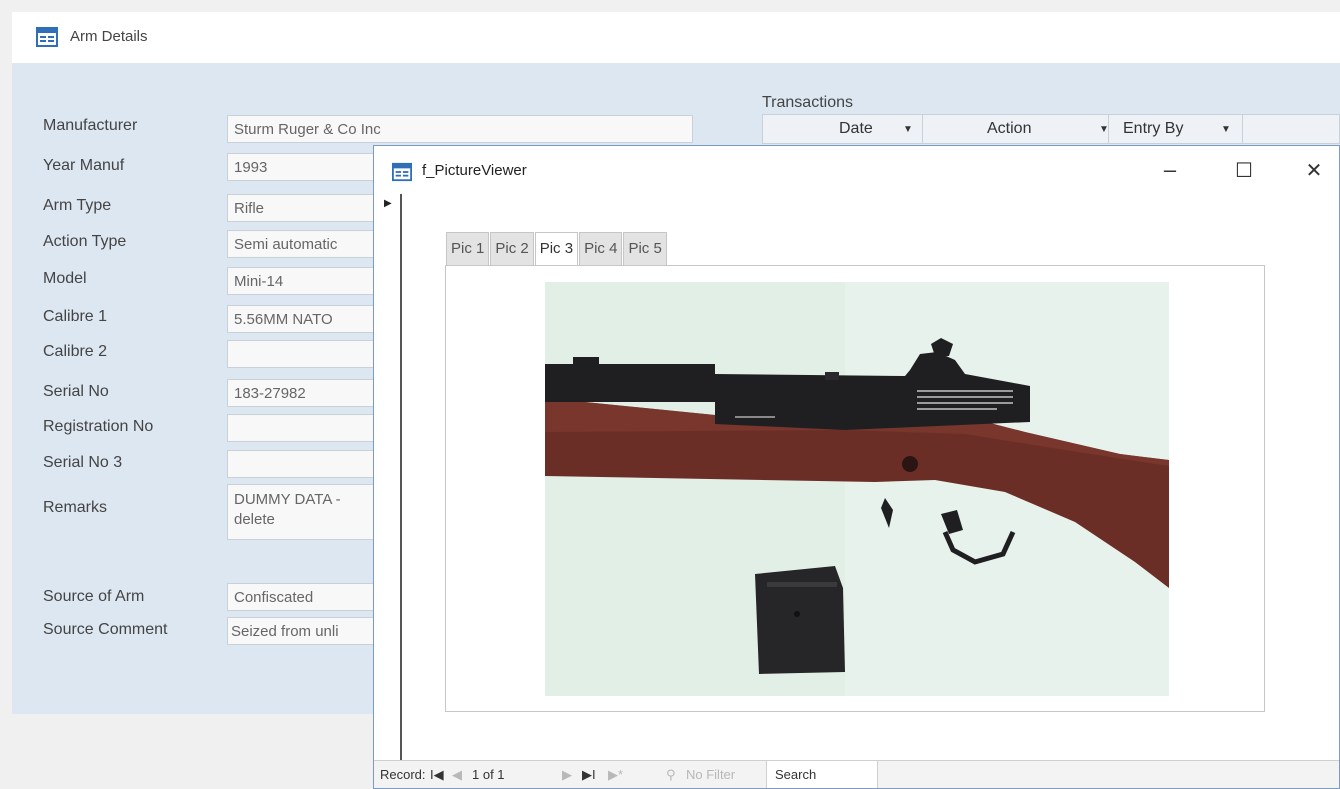 The width and height of the screenshot is (1340, 789). What do you see at coordinates (301, 208) in the screenshot?
I see `arm-type-field: Rifle` at bounding box center [301, 208].